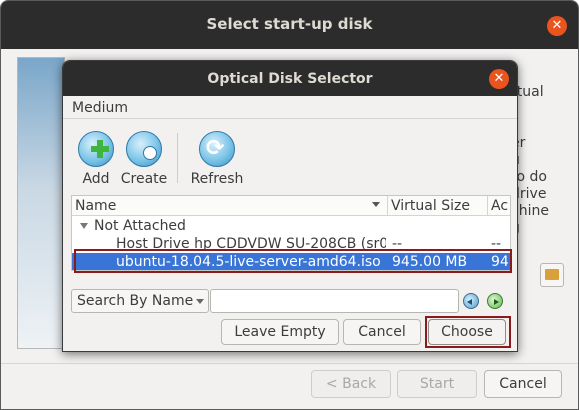 The width and height of the screenshot is (579, 410). Describe the element at coordinates (382, 332) in the screenshot. I see `dialog-cancel-button: Cancel` at that location.